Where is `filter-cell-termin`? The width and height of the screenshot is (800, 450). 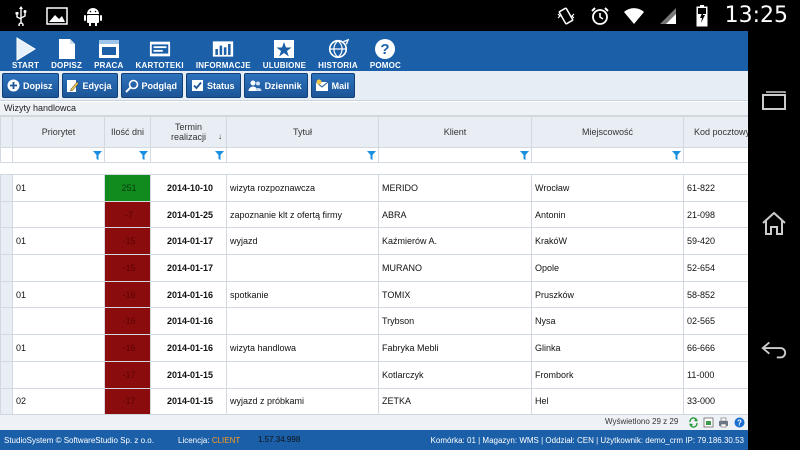
filter-cell-termin is located at coordinates (188, 155).